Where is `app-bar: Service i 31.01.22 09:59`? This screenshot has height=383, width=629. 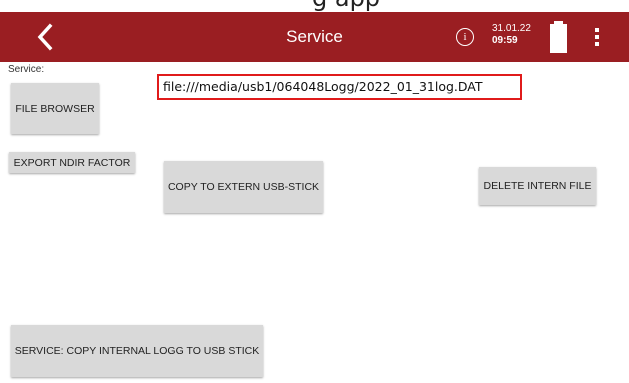
app-bar: Service i 31.01.22 09:59 is located at coordinates (314, 37).